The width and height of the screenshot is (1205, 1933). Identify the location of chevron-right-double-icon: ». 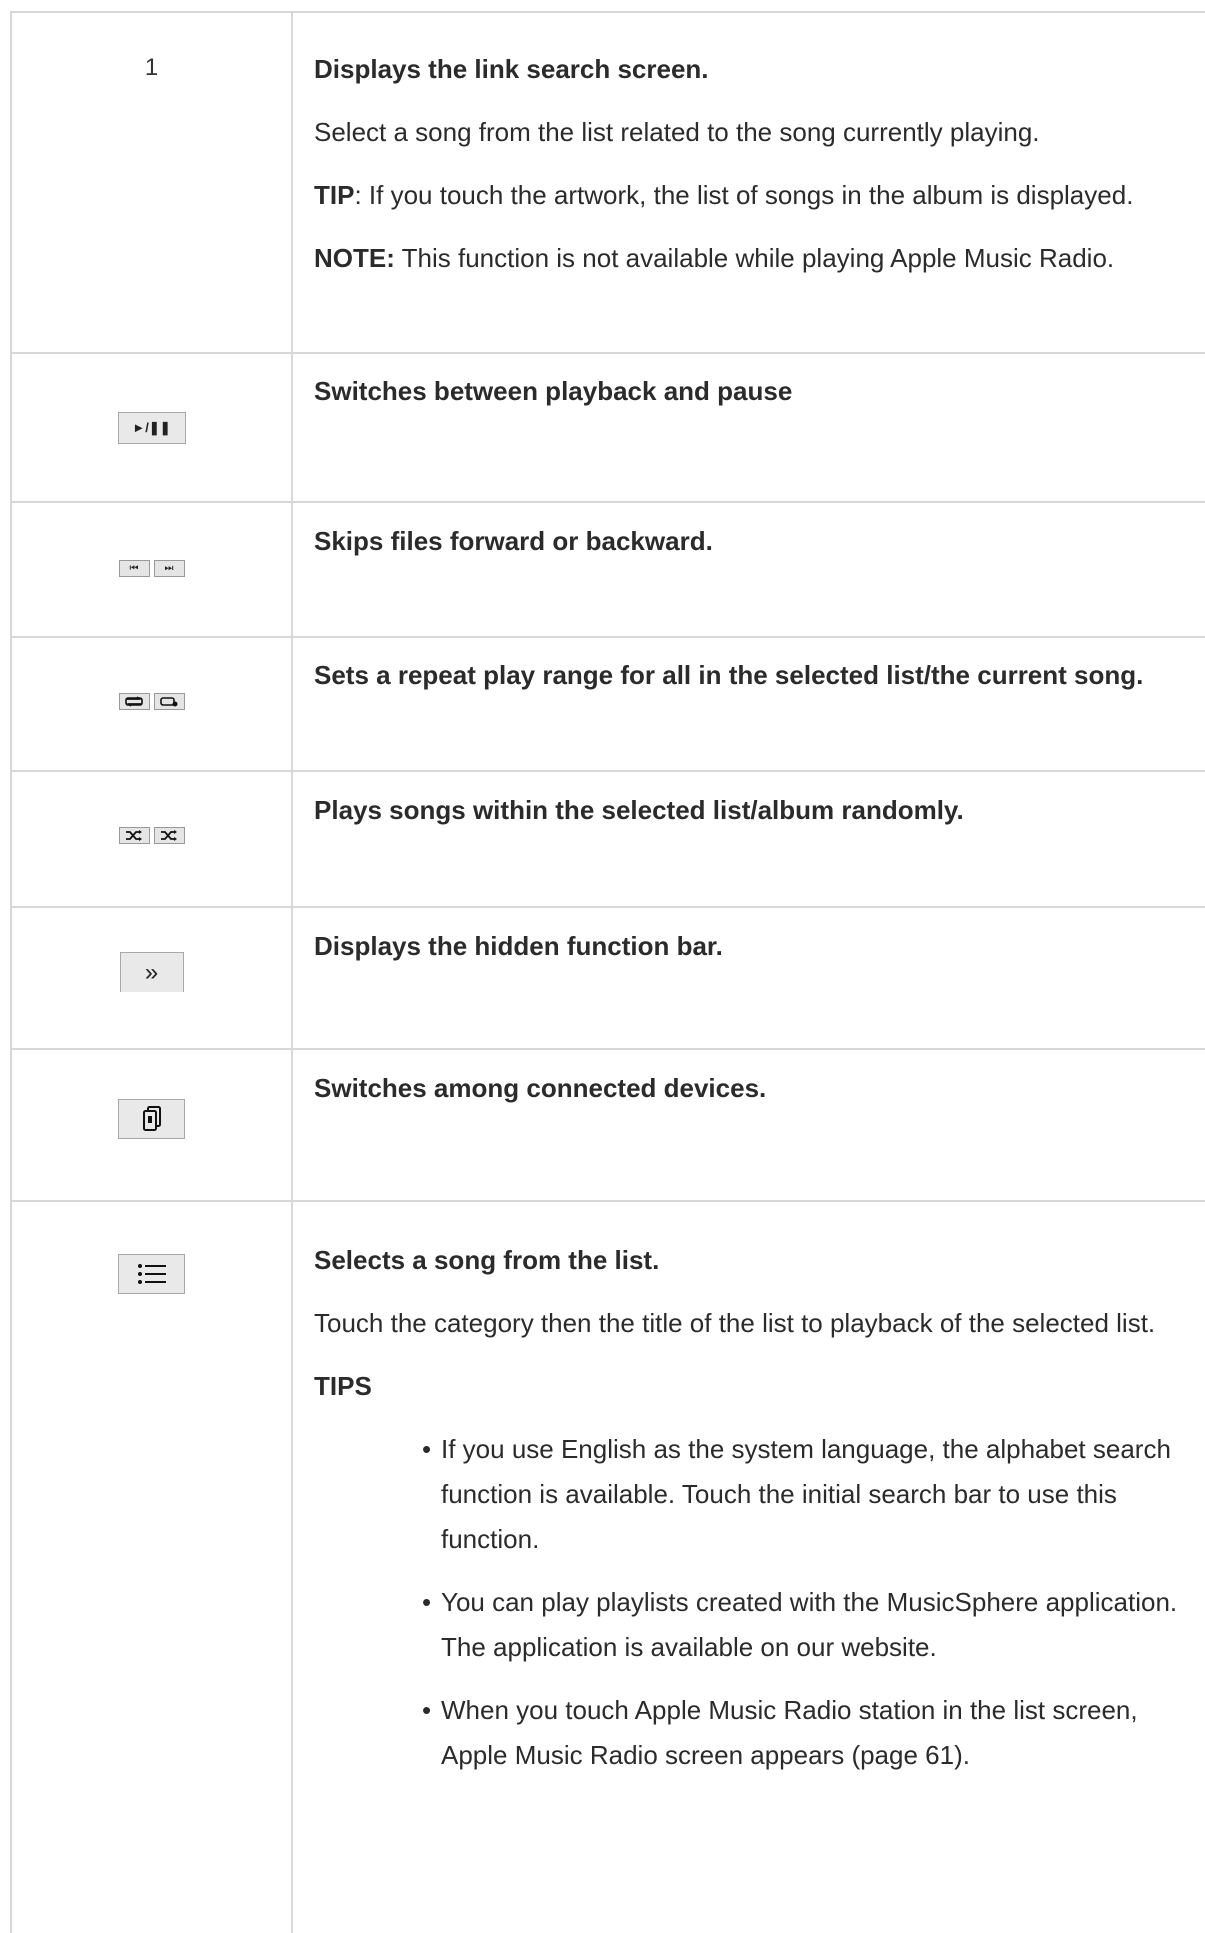
(151, 972).